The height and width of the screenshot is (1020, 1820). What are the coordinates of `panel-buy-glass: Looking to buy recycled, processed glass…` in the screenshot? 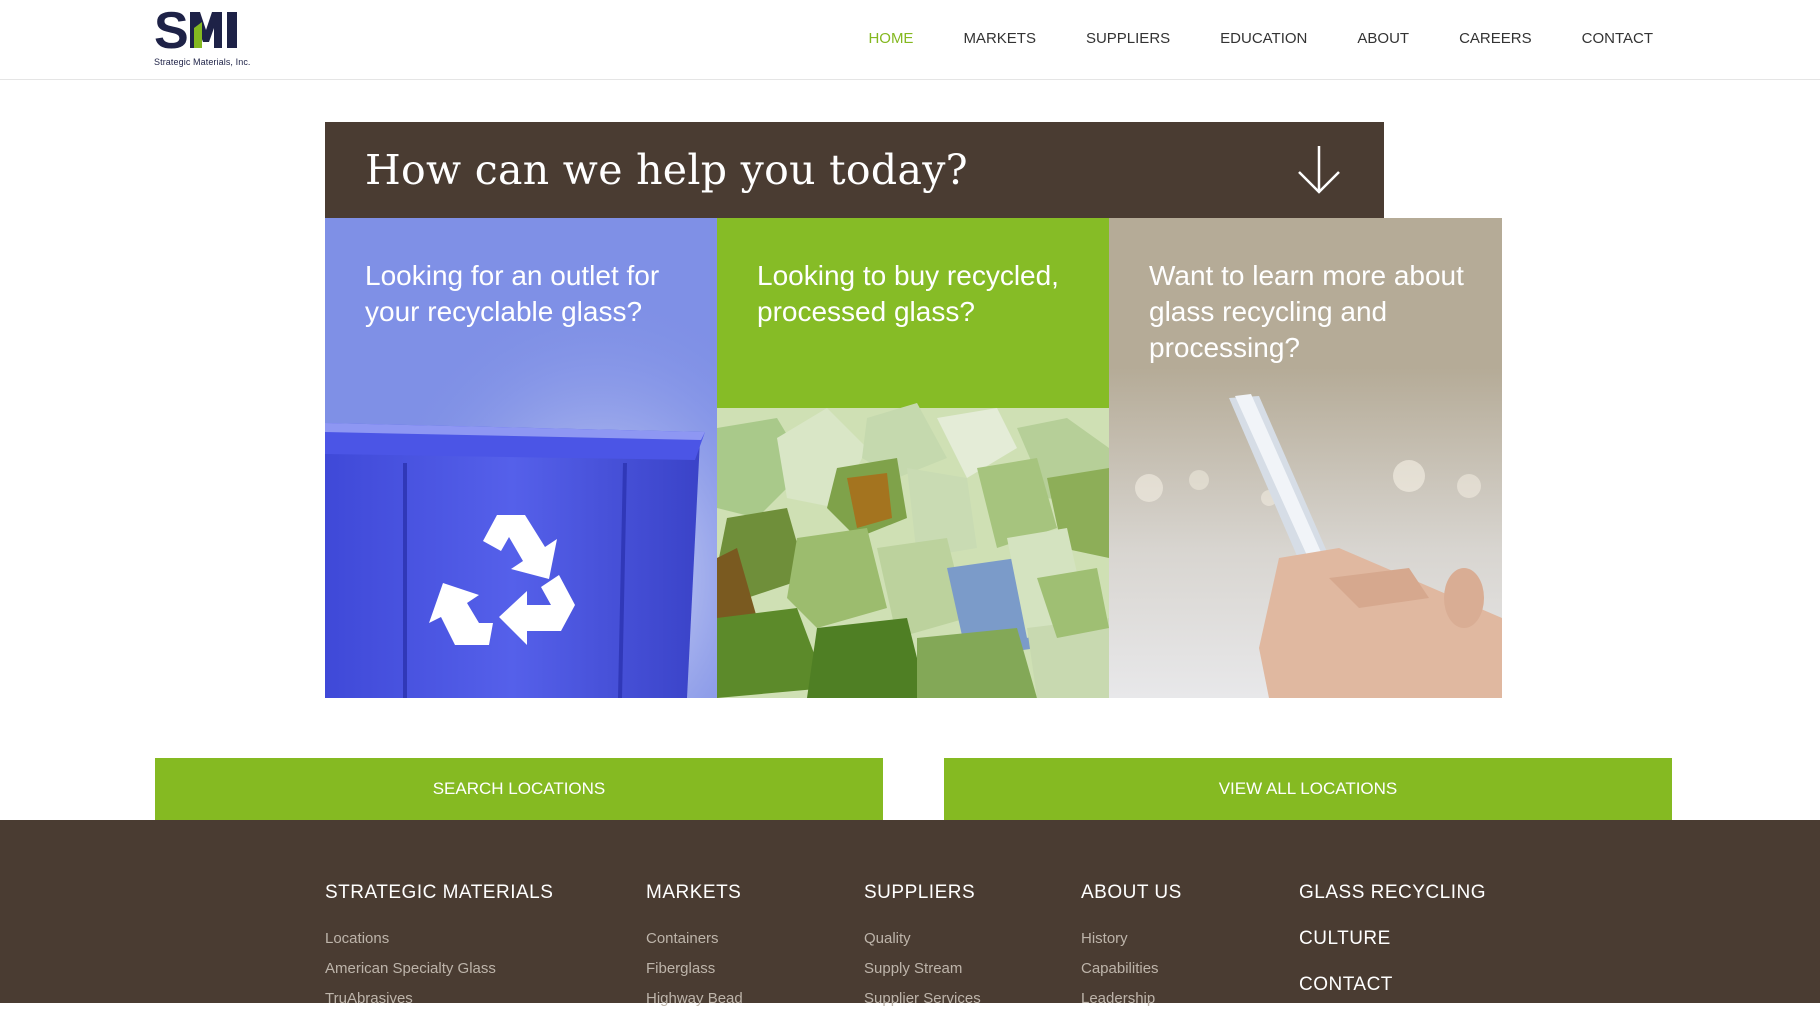 It's located at (913, 458).